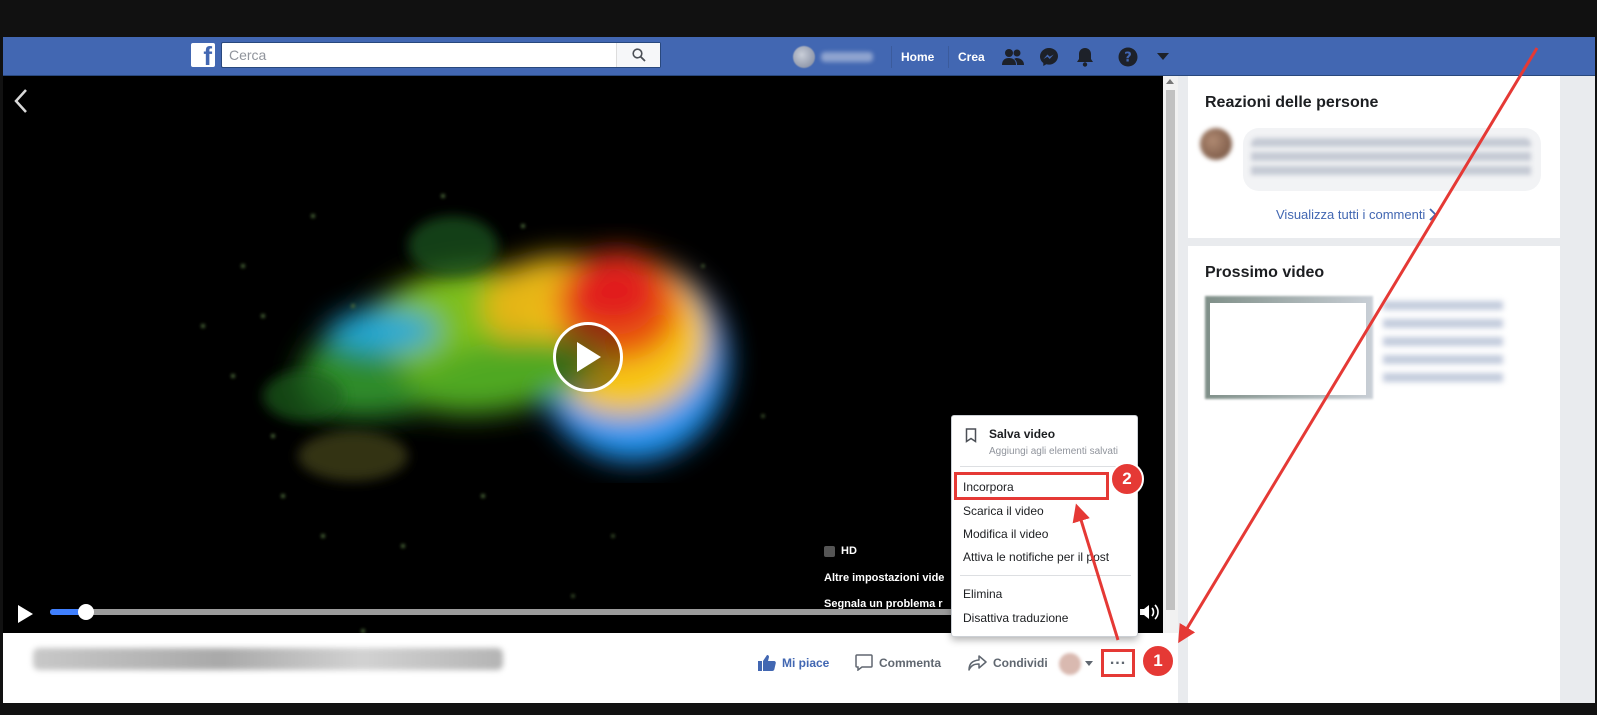 The width and height of the screenshot is (1597, 715). What do you see at coordinates (1005, 534) in the screenshot?
I see `menu-item-edit-video: Modifica il video` at bounding box center [1005, 534].